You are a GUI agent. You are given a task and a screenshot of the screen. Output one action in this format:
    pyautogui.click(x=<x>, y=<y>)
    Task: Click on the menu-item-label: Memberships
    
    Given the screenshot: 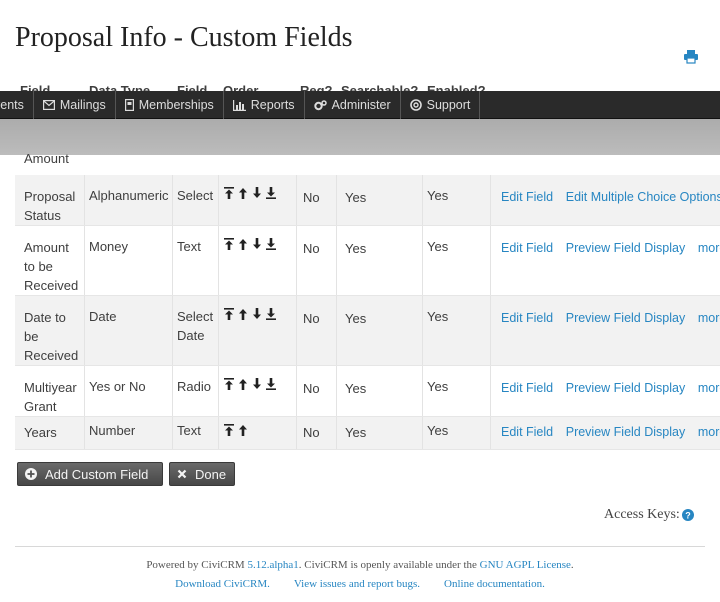 What is the action you would take?
    pyautogui.click(x=176, y=104)
    